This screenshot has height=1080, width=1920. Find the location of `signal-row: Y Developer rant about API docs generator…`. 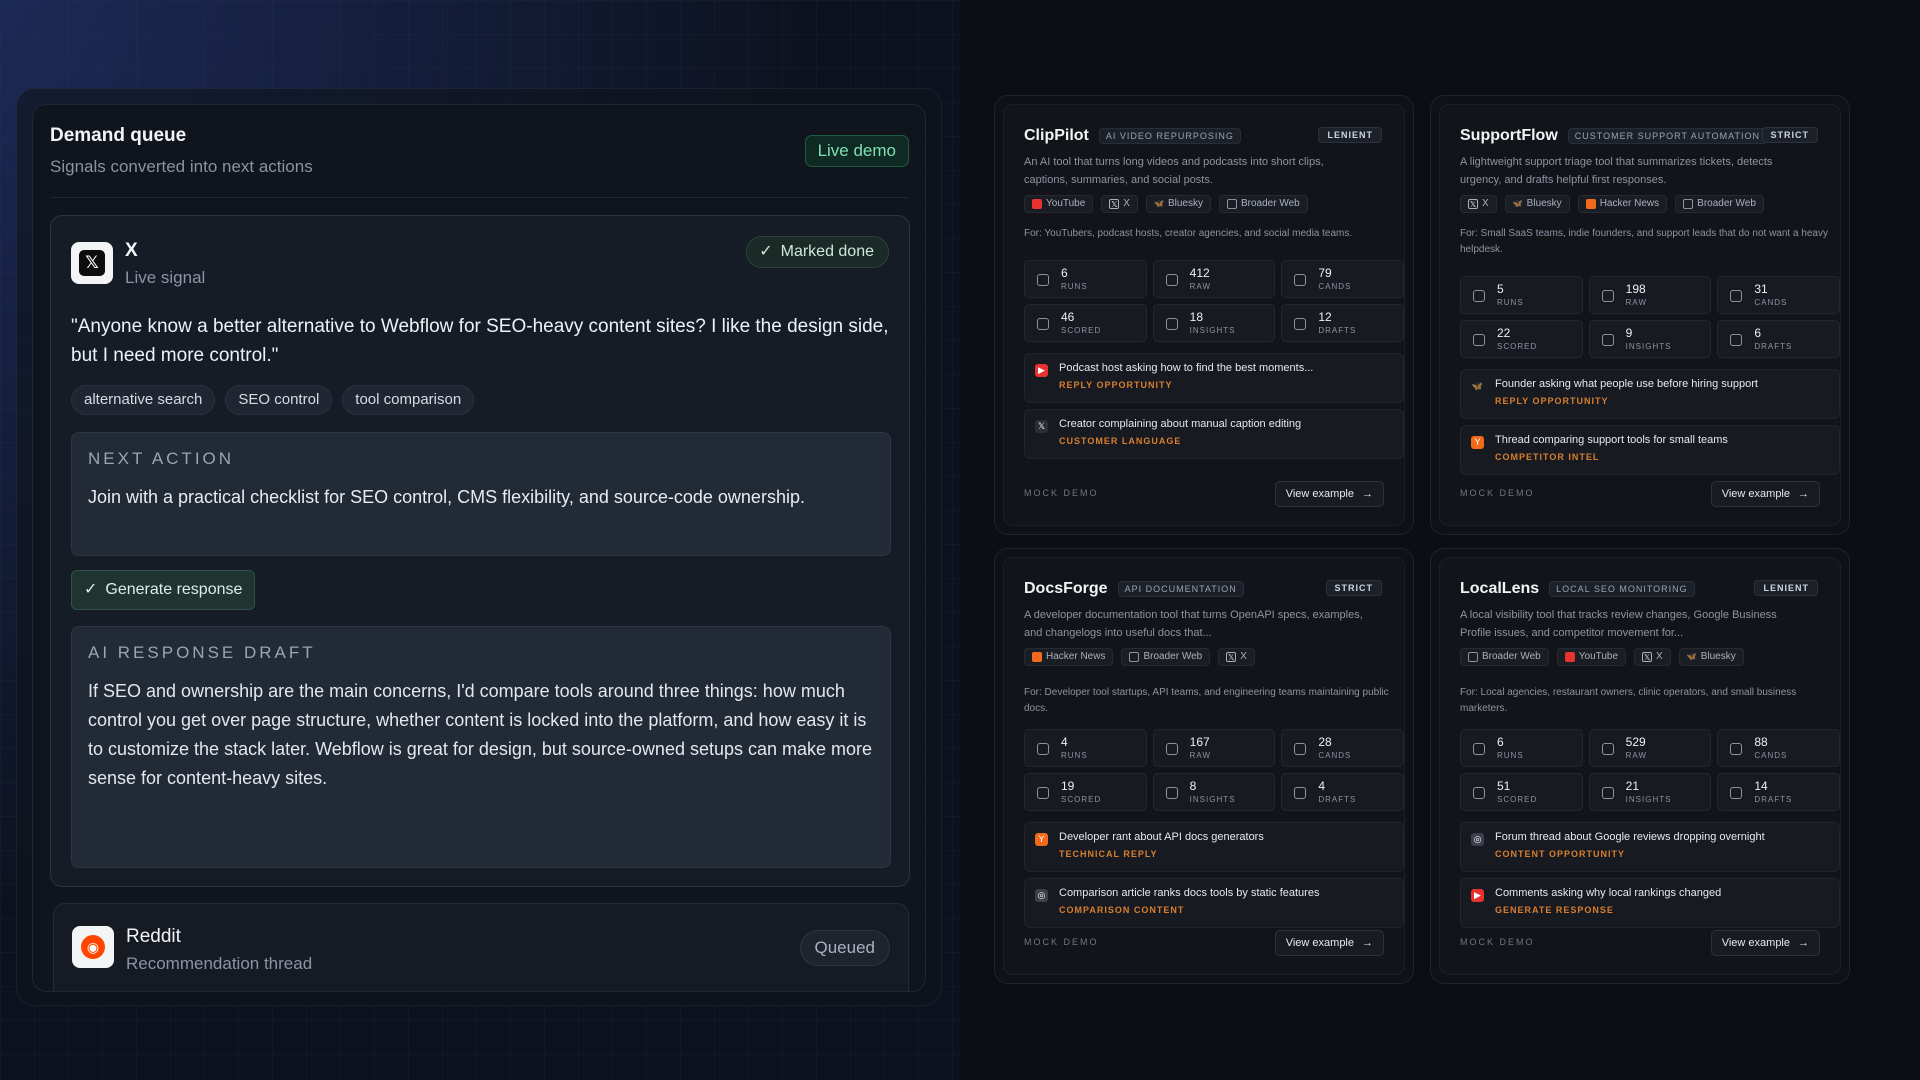

signal-row: Y Developer rant about API docs generator… is located at coordinates (1214, 847).